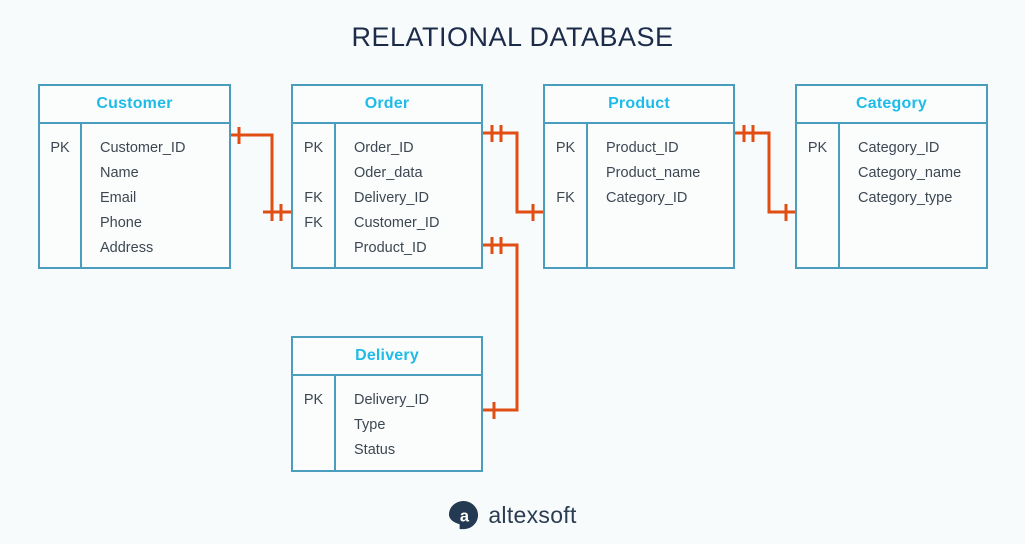 Image resolution: width=1025 pixels, height=544 pixels. What do you see at coordinates (121, 223) in the screenshot?
I see `field-cell: Phone` at bounding box center [121, 223].